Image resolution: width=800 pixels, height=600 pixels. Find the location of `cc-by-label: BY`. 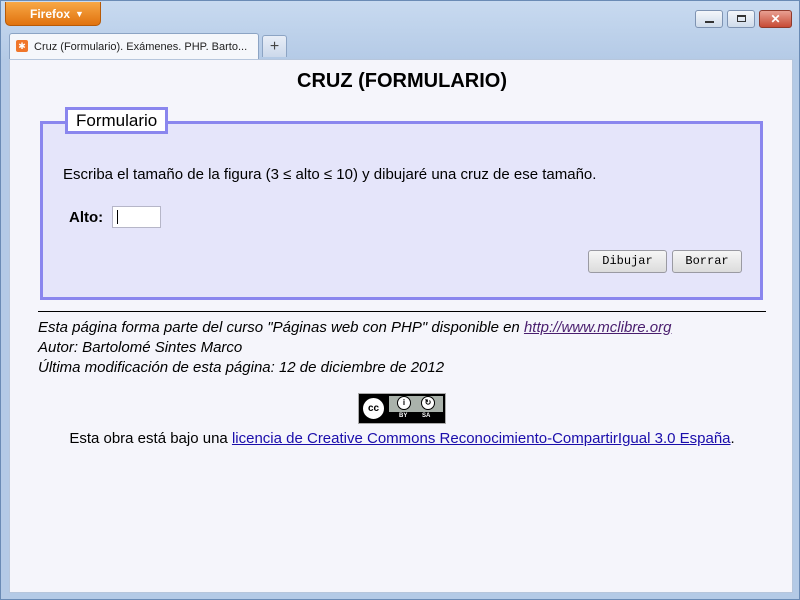

cc-by-label: BY is located at coordinates (403, 416).